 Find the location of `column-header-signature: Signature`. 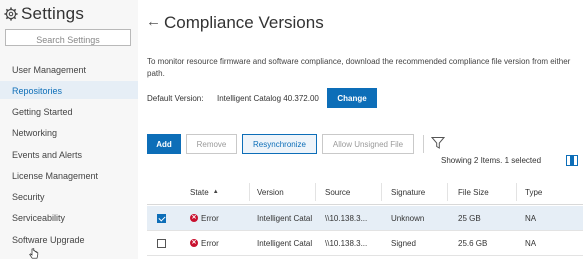

column-header-signature: Signature is located at coordinates (408, 192).